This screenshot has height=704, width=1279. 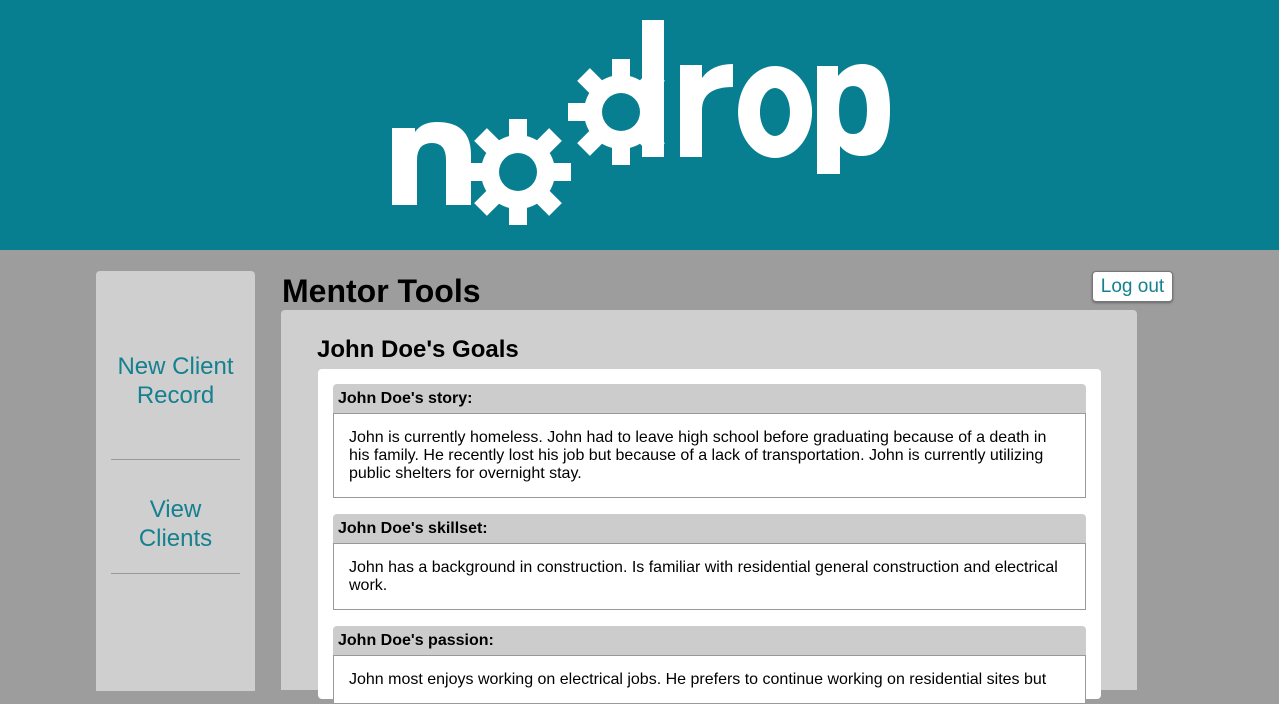 What do you see at coordinates (381, 291) in the screenshot?
I see `page-title: Mentor Tools` at bounding box center [381, 291].